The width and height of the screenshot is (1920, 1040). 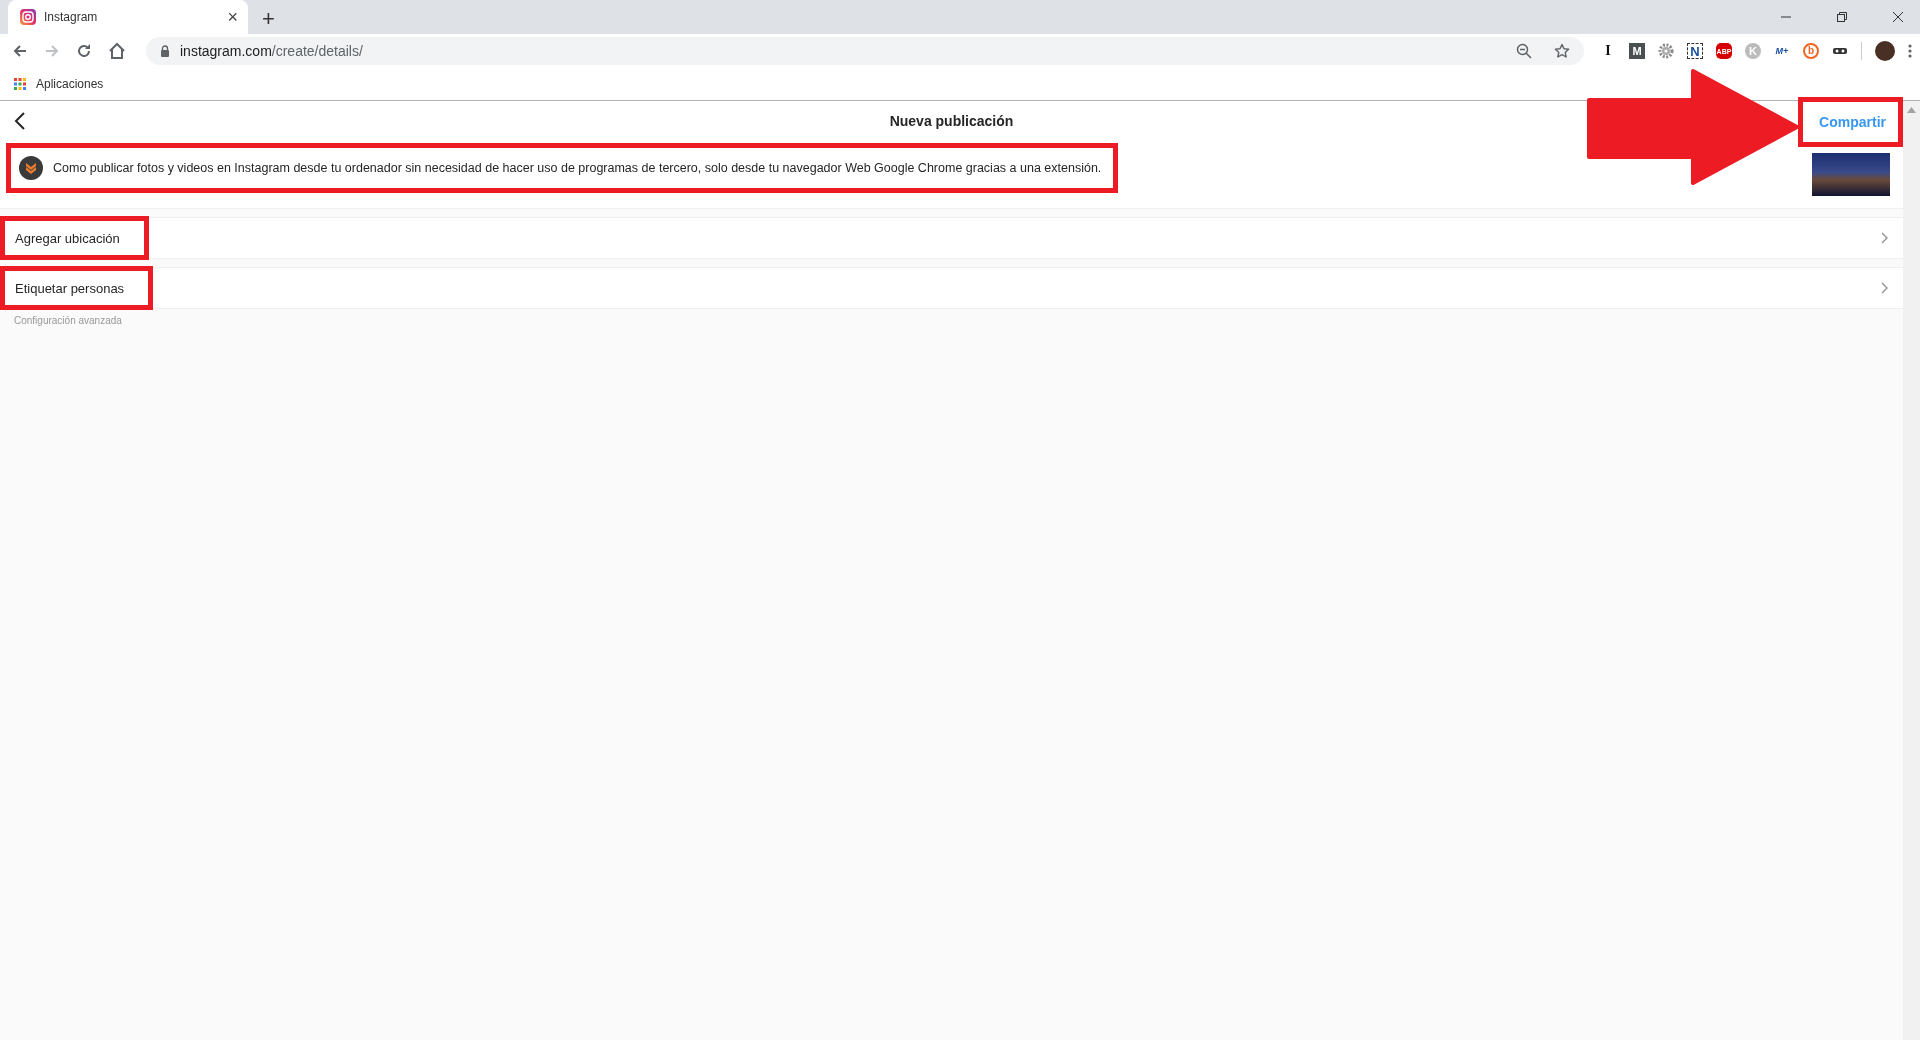 I want to click on zoom-out-icon, so click(x=1524, y=51).